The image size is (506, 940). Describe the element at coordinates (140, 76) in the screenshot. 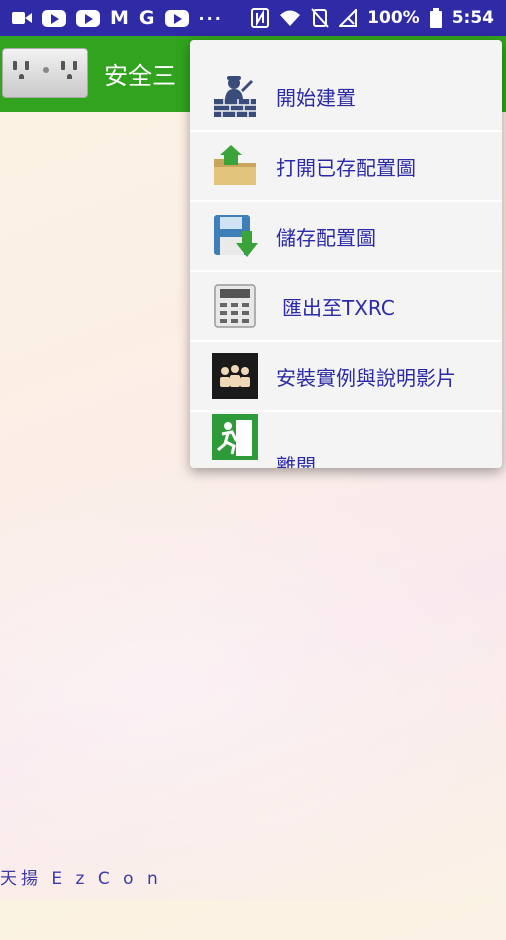

I see `app-title: 安全三` at that location.